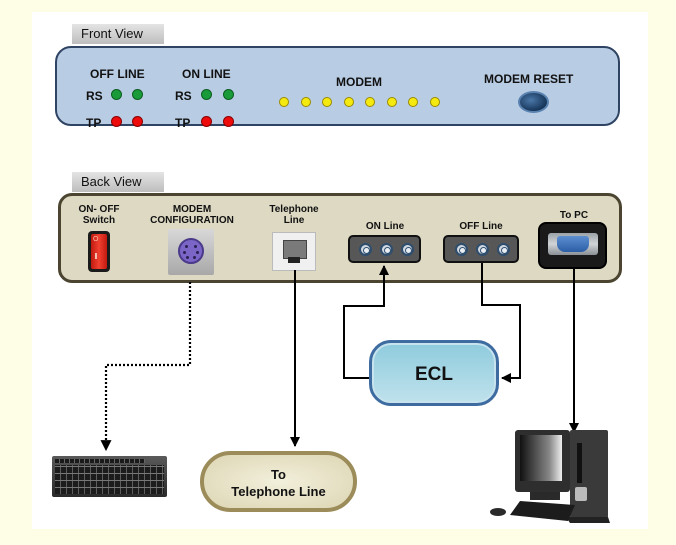 This screenshot has width=676, height=545. What do you see at coordinates (146, 367) in the screenshot?
I see `keyboard-dotted-line` at bounding box center [146, 367].